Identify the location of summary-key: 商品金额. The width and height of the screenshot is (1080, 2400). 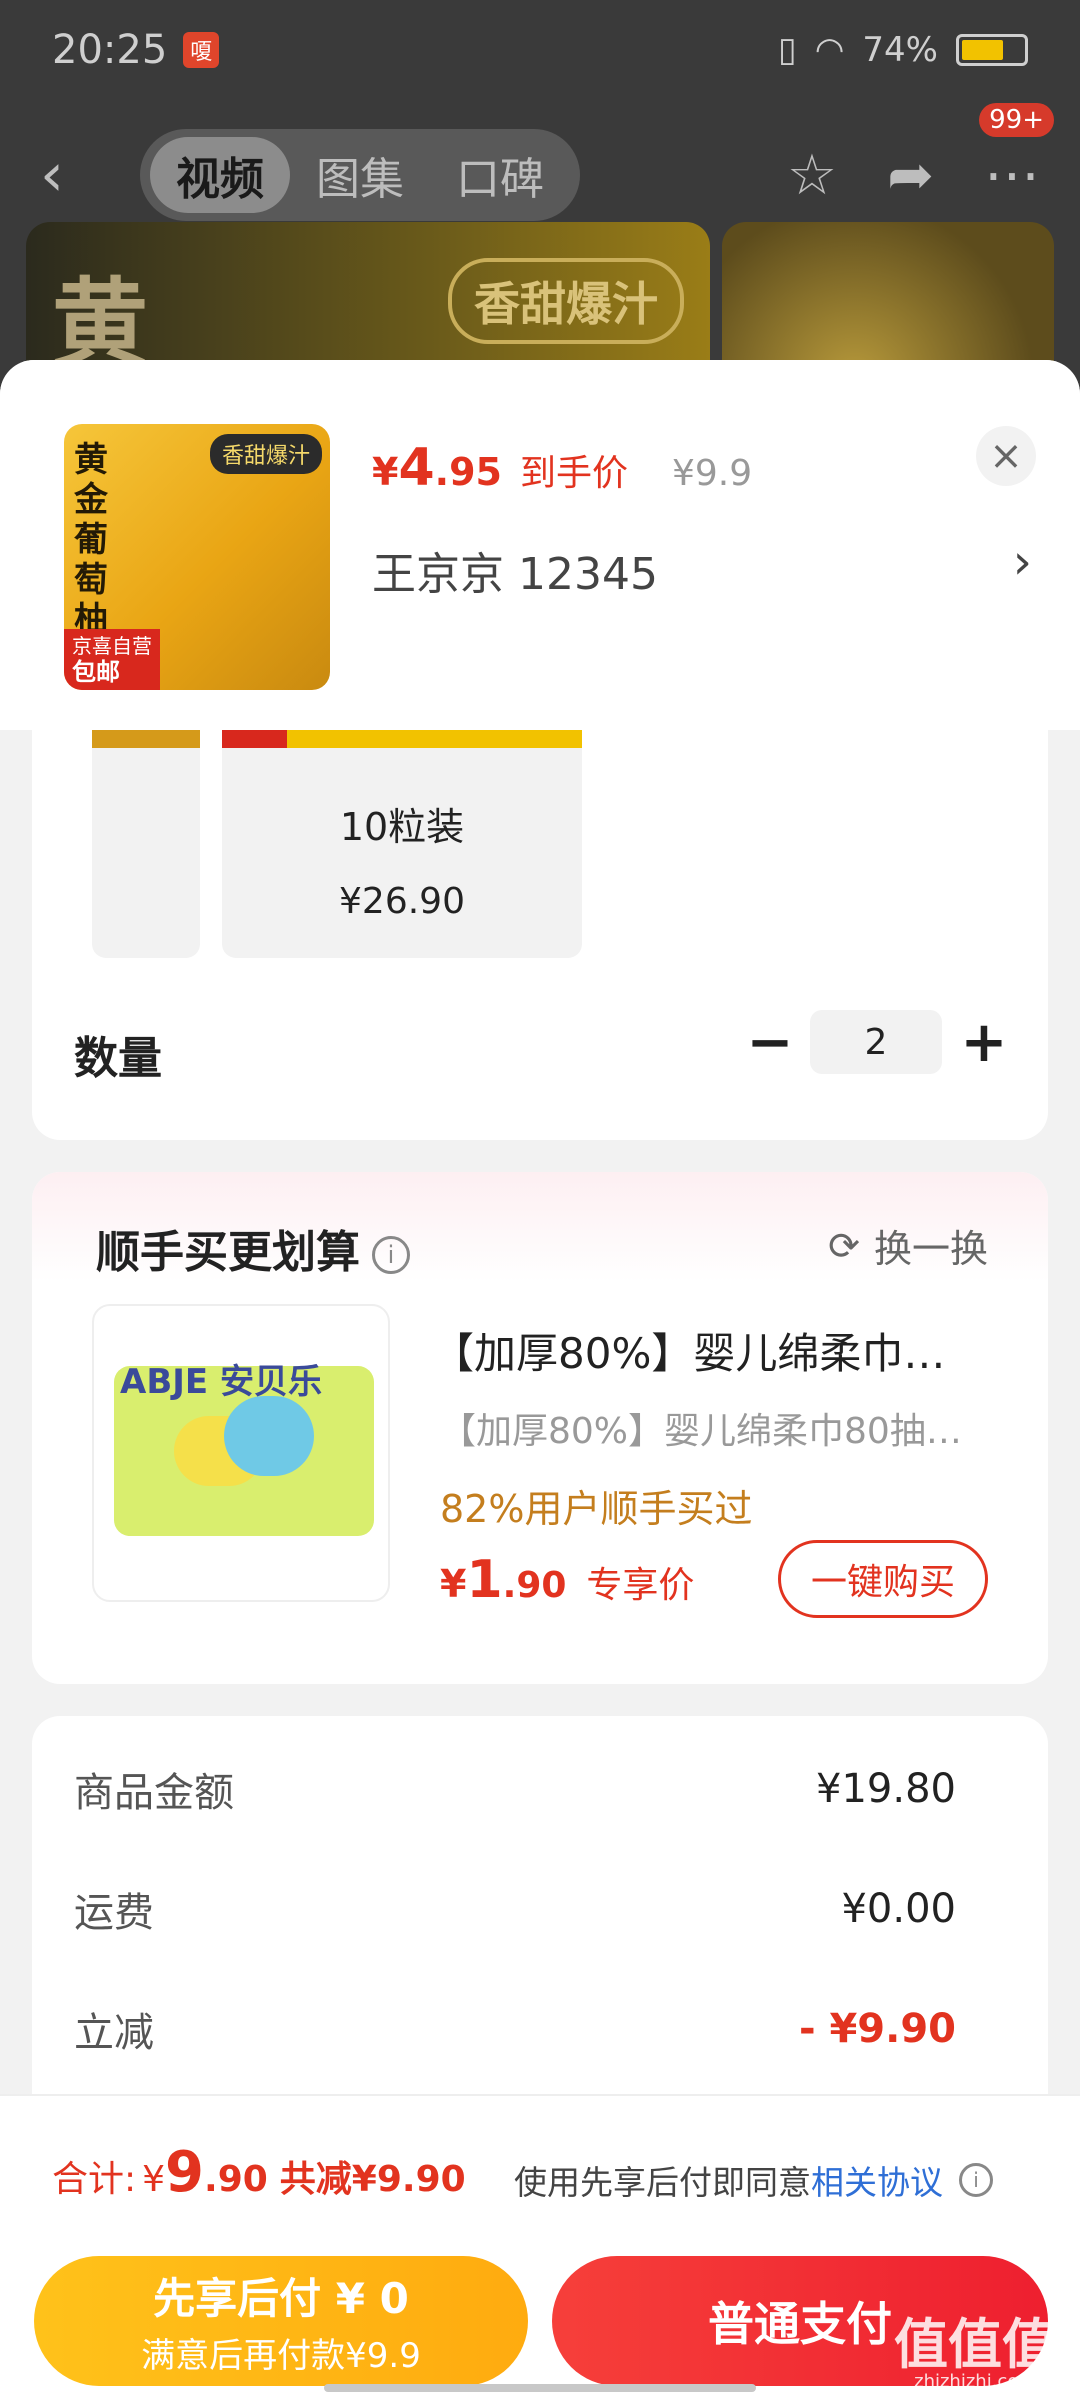
(154, 1793).